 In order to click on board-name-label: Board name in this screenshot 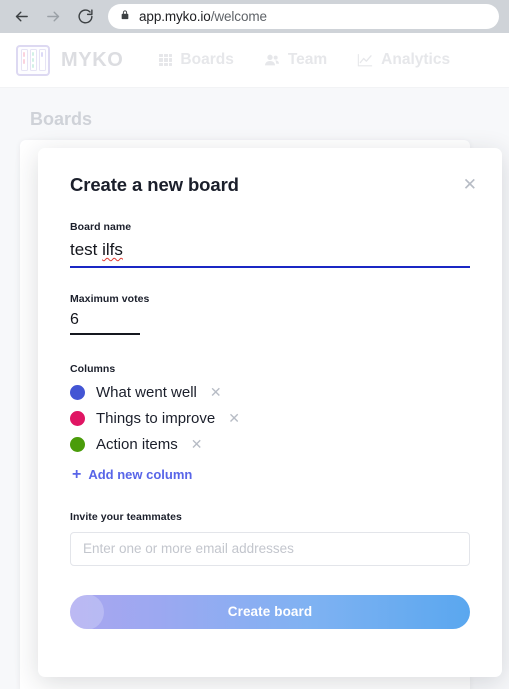, I will do `click(101, 227)`.